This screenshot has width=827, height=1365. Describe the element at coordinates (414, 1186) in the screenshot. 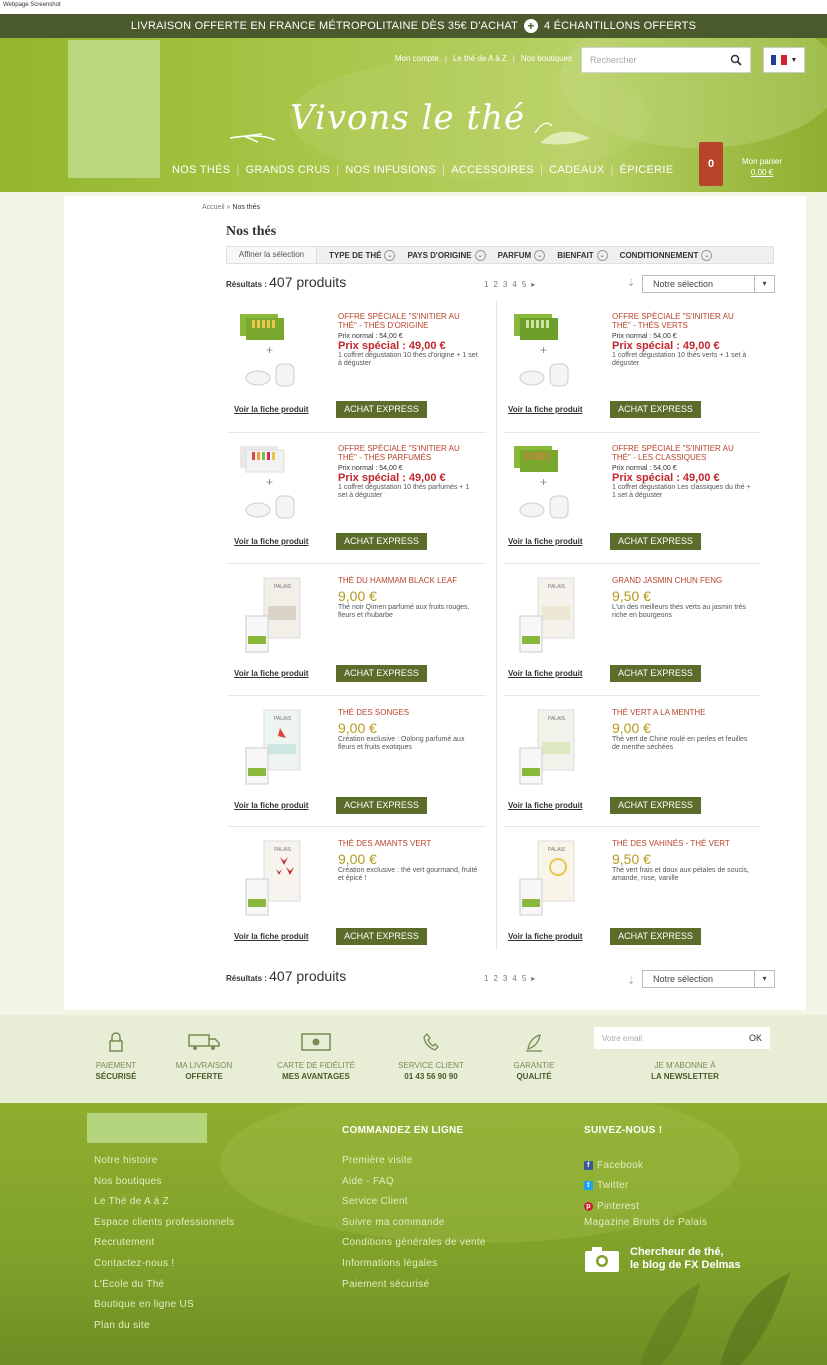

I see `footer-link: Aide - FAQ` at that location.